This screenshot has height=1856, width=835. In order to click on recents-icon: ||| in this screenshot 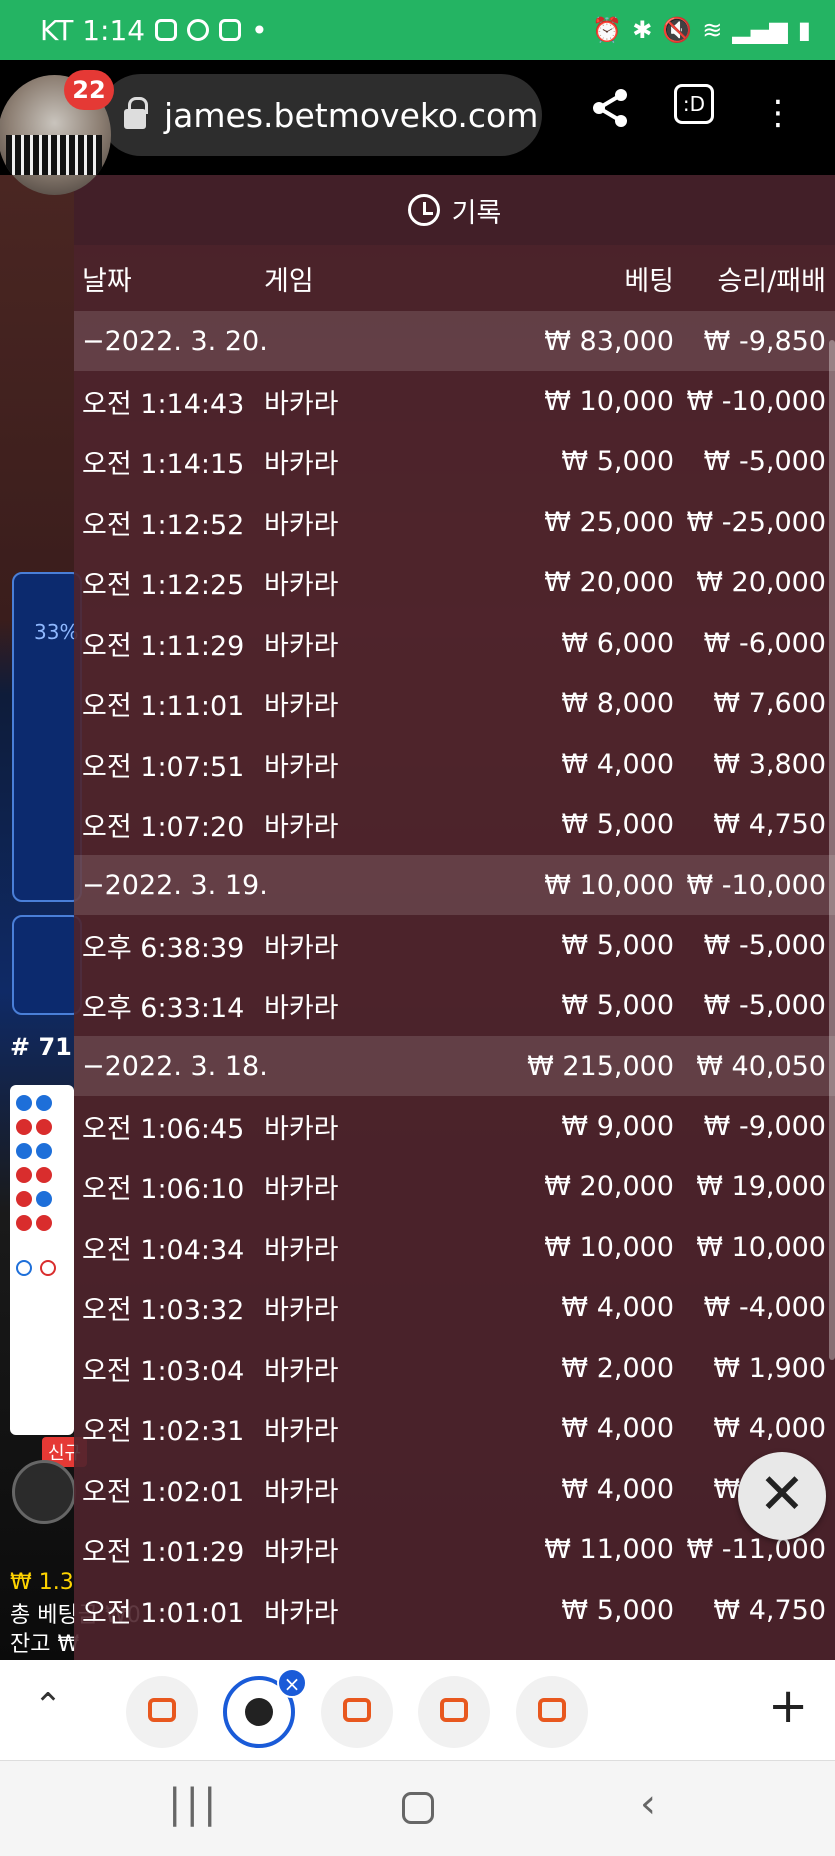, I will do `click(194, 1804)`.